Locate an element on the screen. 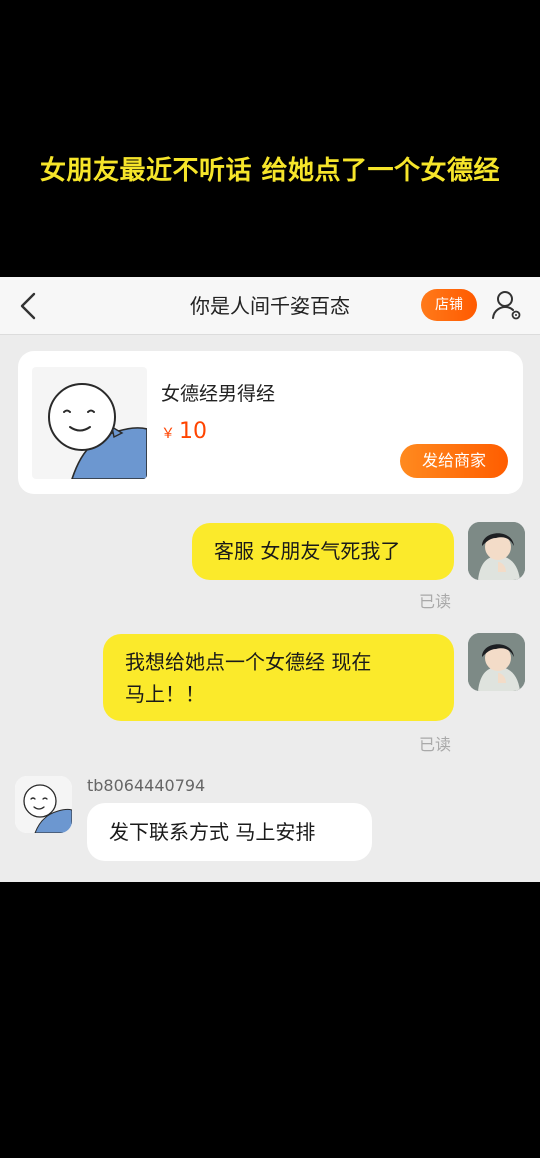  product-image is located at coordinates (89, 423).